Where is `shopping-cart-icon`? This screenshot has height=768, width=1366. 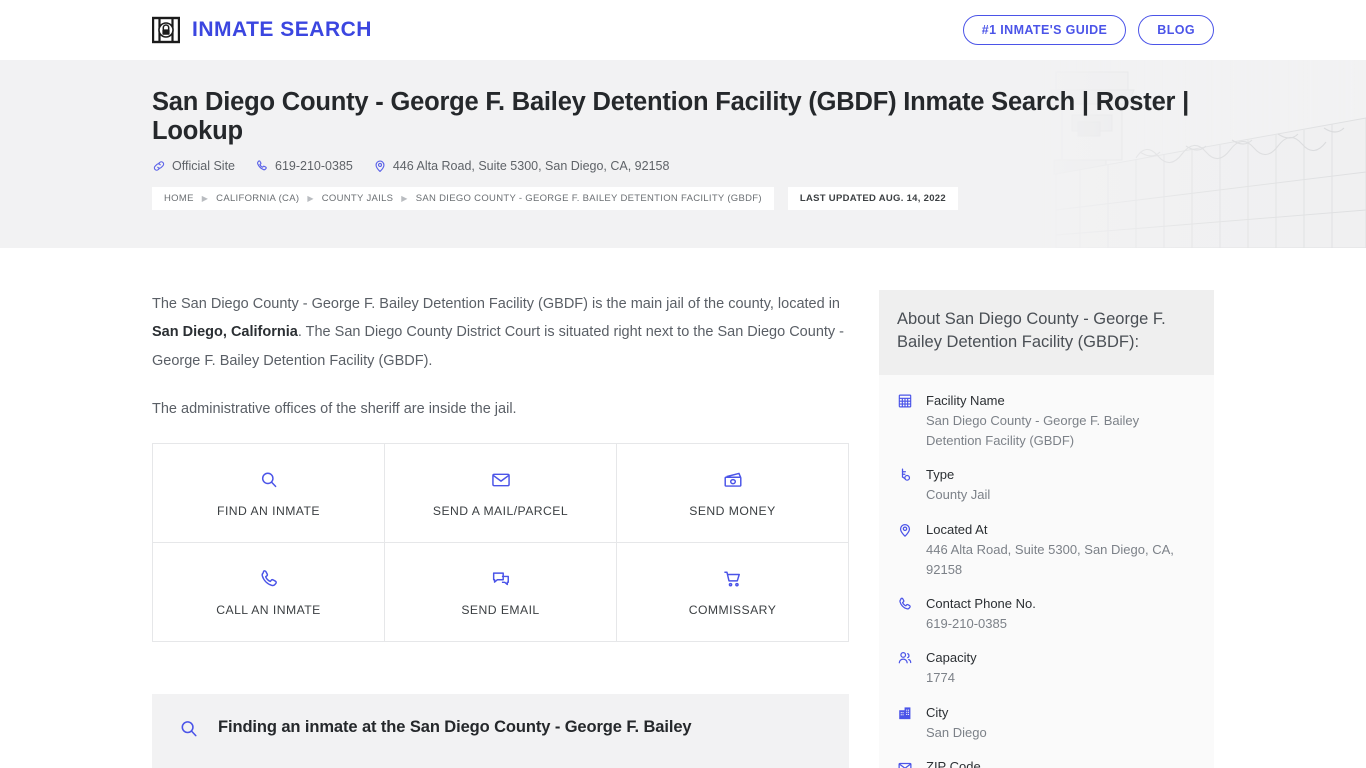
shopping-cart-icon is located at coordinates (733, 579).